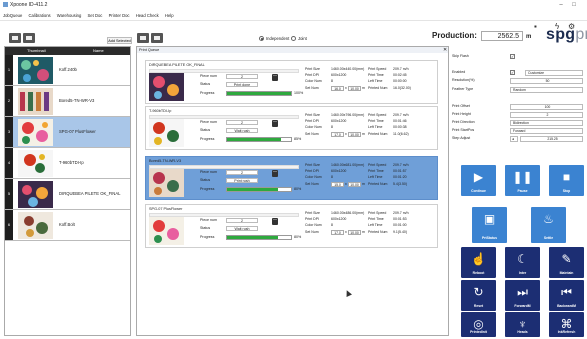 The height and width of the screenshot is (339, 587). What do you see at coordinates (514, 139) in the screenshot?
I see `step-decrease-button: ◂` at bounding box center [514, 139].